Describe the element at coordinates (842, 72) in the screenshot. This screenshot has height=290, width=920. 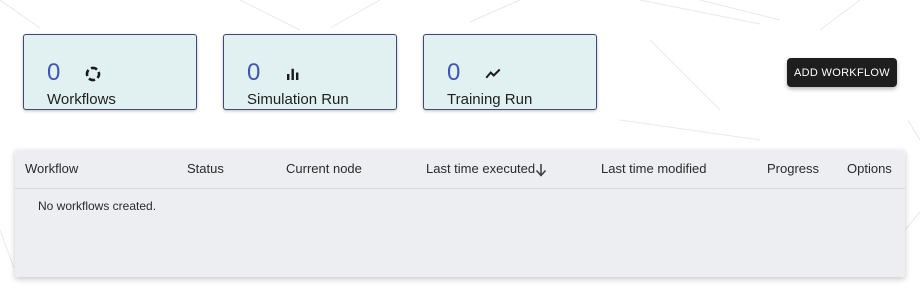
I see `add-workflow-button: ADD WORKFLOW` at that location.